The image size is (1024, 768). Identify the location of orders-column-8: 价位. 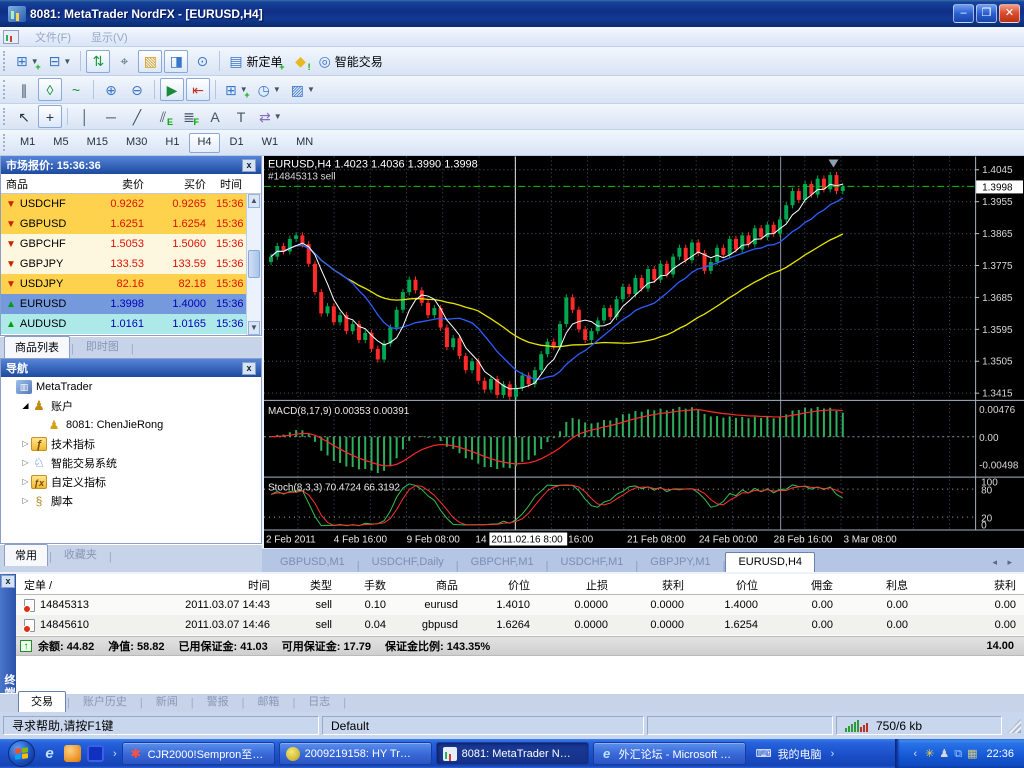
(729, 585).